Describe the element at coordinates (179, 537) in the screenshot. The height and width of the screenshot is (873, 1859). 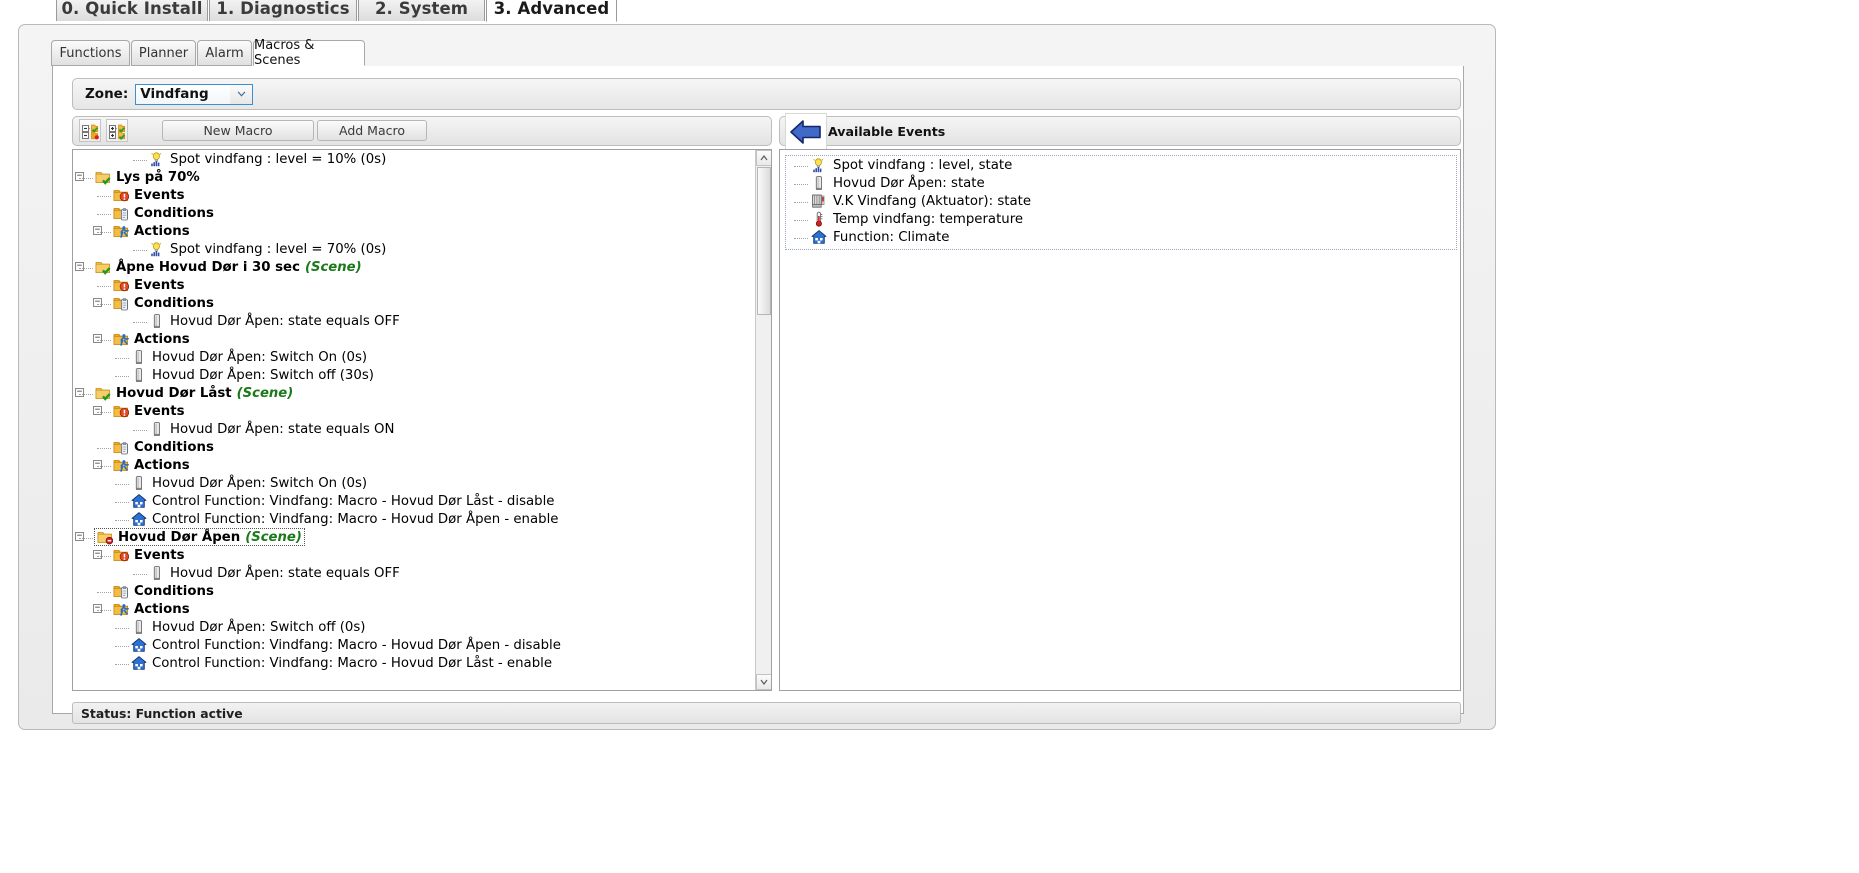
I see `tree-row-label: Hovud Dør Åpen` at that location.